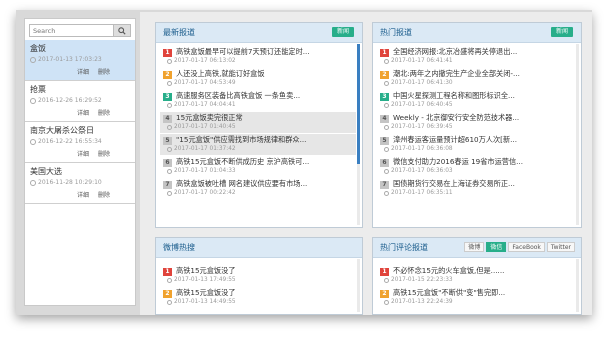 Image resolution: width=606 pixels, height=342 pixels. What do you see at coordinates (80, 101) in the screenshot?
I see `topic-item: 抢票 2016-12-26 16:29:52 详细 删除` at bounding box center [80, 101].